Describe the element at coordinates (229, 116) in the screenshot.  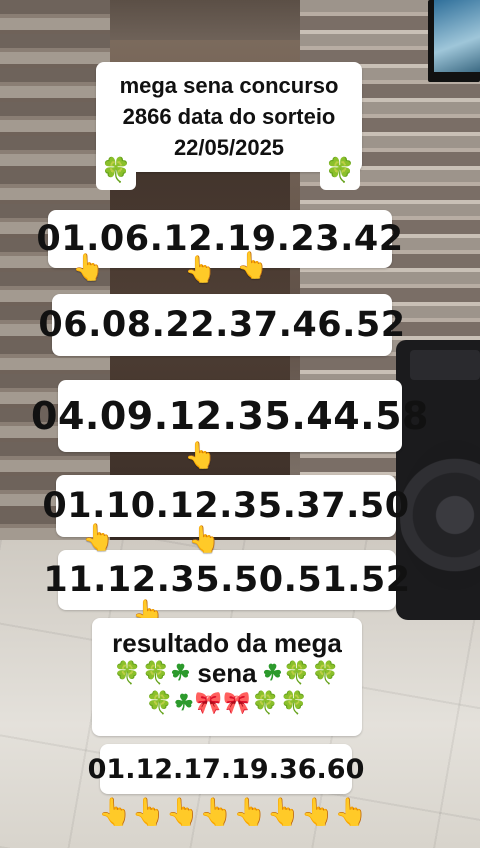
I see `header-line-2: 2866 data do sorteio` at that location.